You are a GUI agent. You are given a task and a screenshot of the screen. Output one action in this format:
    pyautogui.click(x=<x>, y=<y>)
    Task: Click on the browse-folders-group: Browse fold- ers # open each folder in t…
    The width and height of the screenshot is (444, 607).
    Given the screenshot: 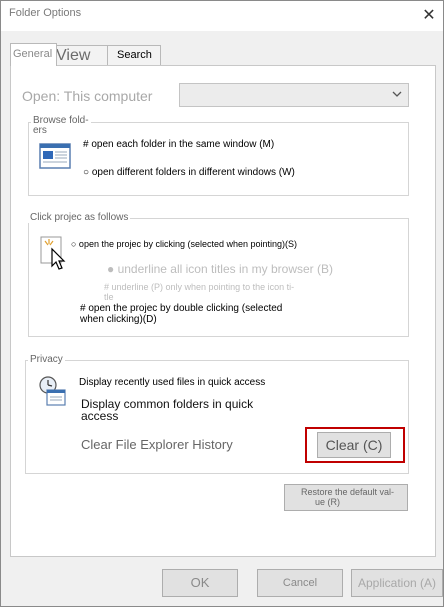 What is the action you would take?
    pyautogui.click(x=218, y=155)
    